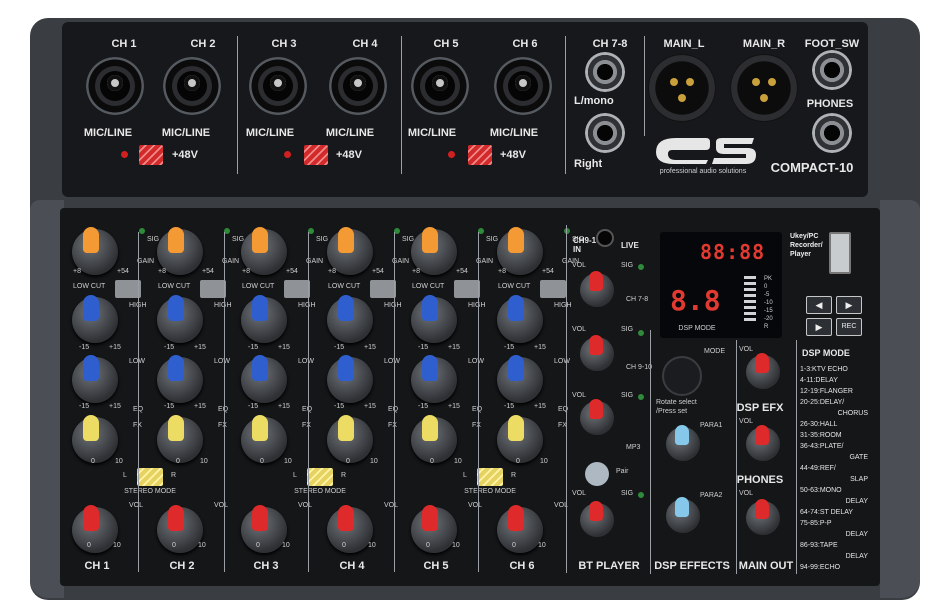 The image size is (948, 614). What do you see at coordinates (818, 468) in the screenshot?
I see `dsp-mode-item: 44-49:REF/` at bounding box center [818, 468].